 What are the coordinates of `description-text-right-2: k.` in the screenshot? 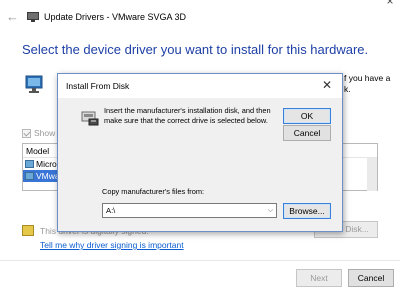 It's located at (347, 89).